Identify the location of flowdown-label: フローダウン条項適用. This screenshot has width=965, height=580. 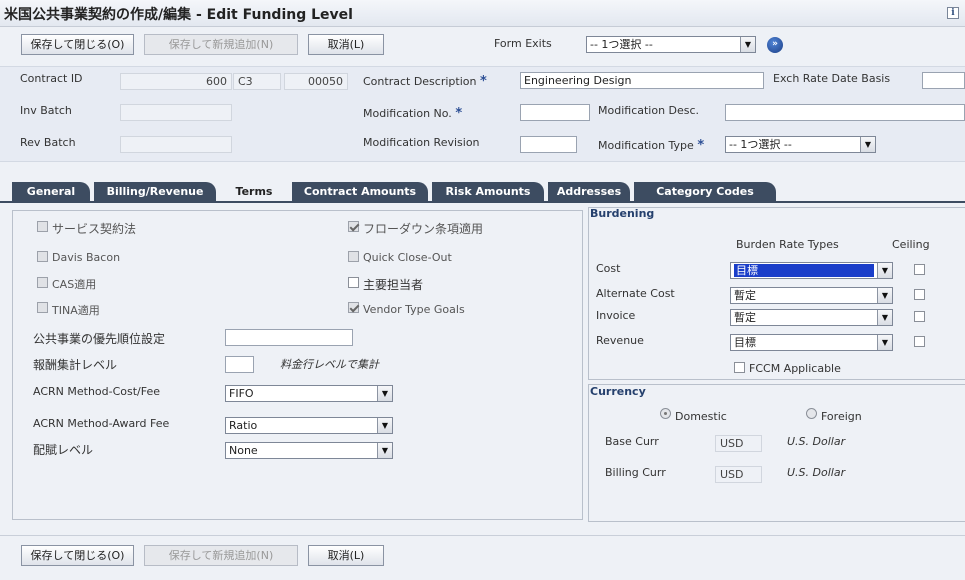
(423, 229).